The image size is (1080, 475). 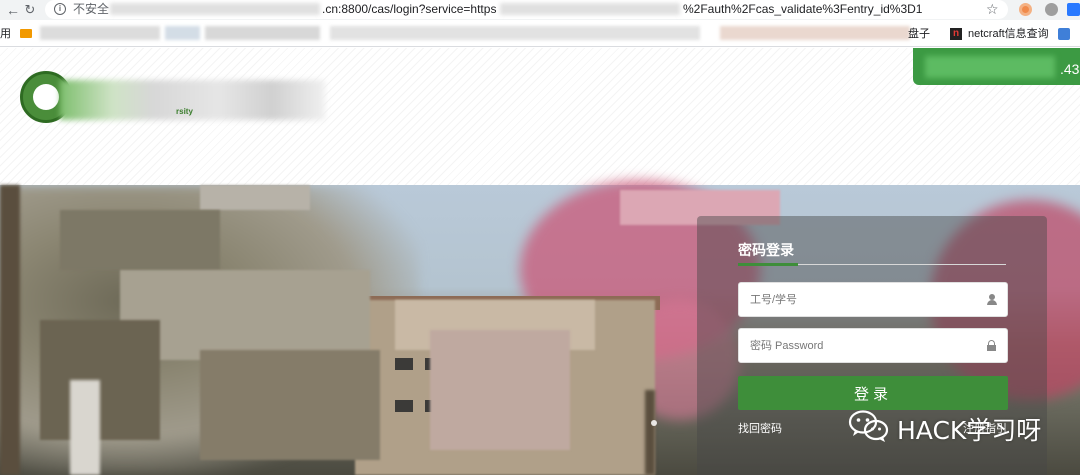 What do you see at coordinates (1073, 9) in the screenshot?
I see `extension-blue-icon` at bounding box center [1073, 9].